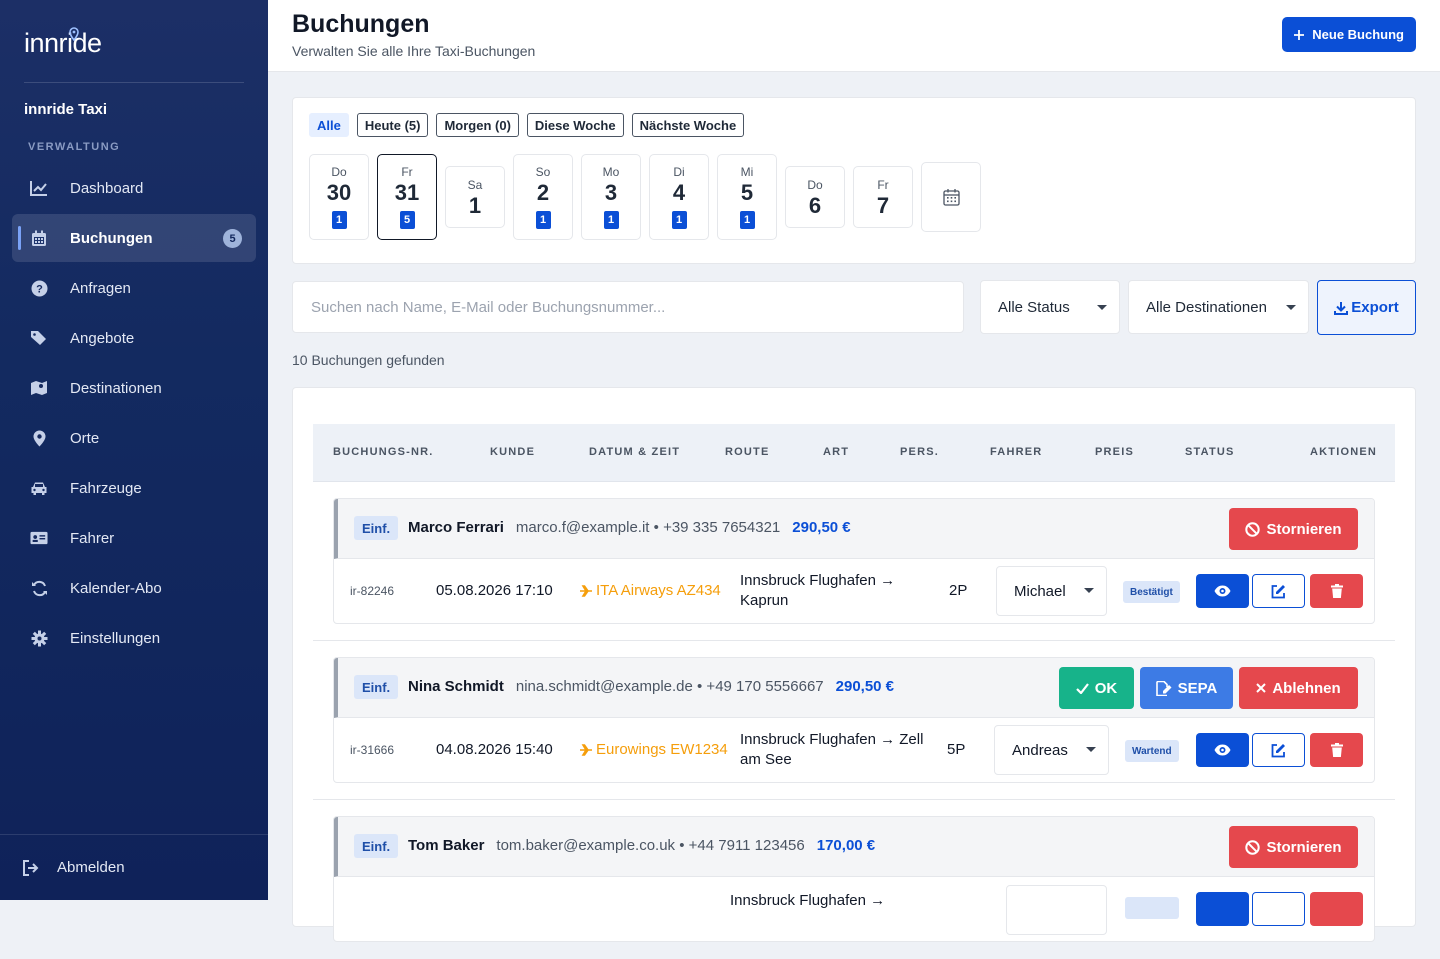  I want to click on sidebar-item-anfragen: ? Anfragen, so click(134, 288).